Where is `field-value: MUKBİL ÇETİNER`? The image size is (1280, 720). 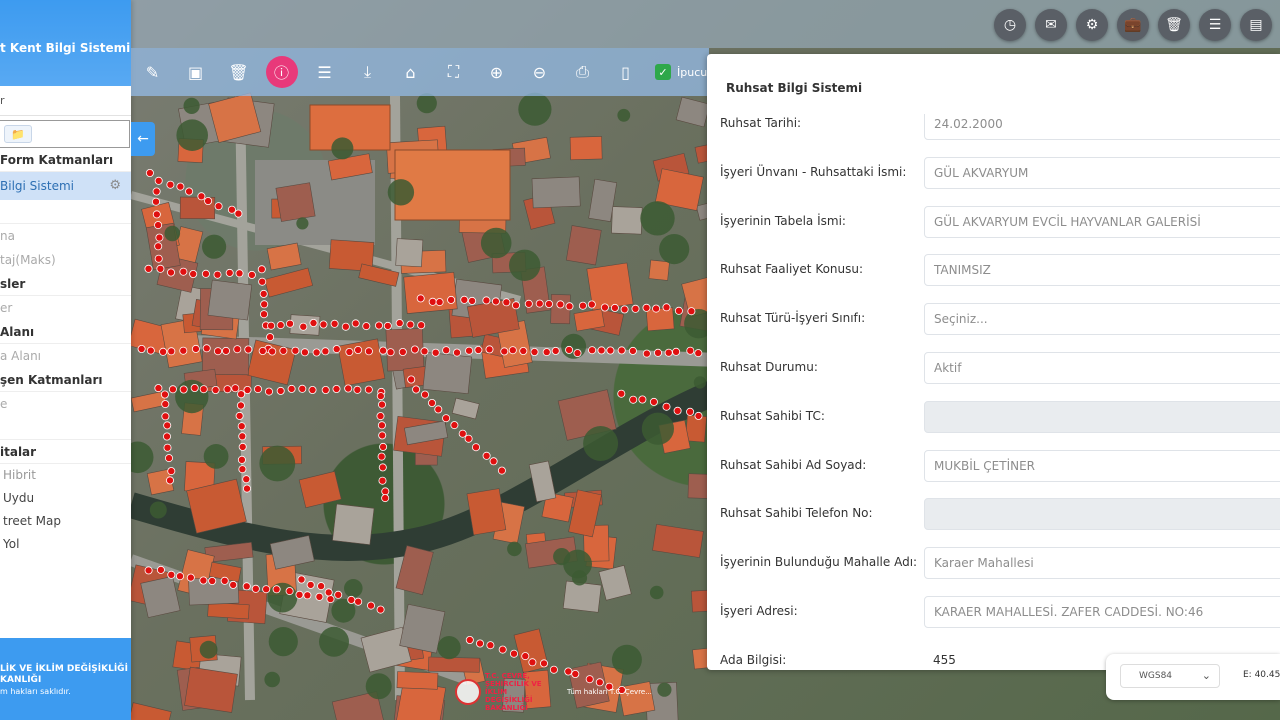
field-value: MUKBİL ÇETİNER is located at coordinates (1102, 465).